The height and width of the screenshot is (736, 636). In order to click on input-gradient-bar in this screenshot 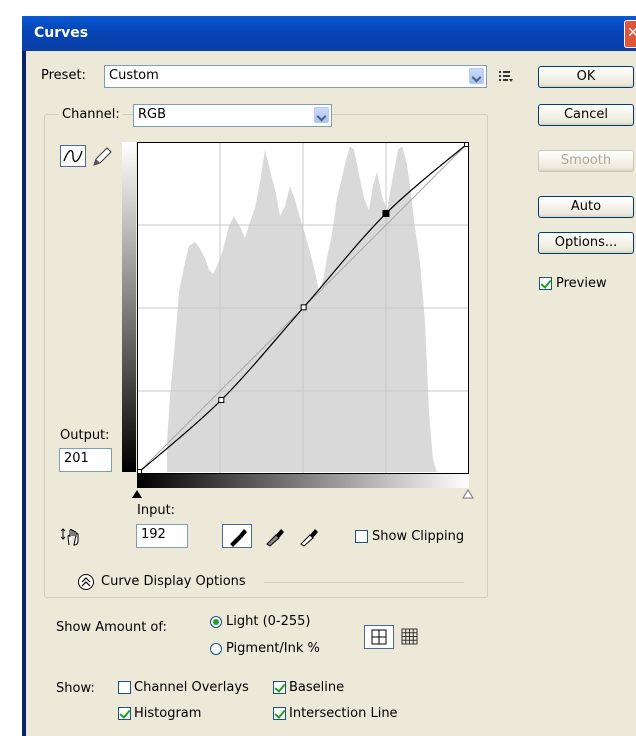, I will do `click(303, 481)`.